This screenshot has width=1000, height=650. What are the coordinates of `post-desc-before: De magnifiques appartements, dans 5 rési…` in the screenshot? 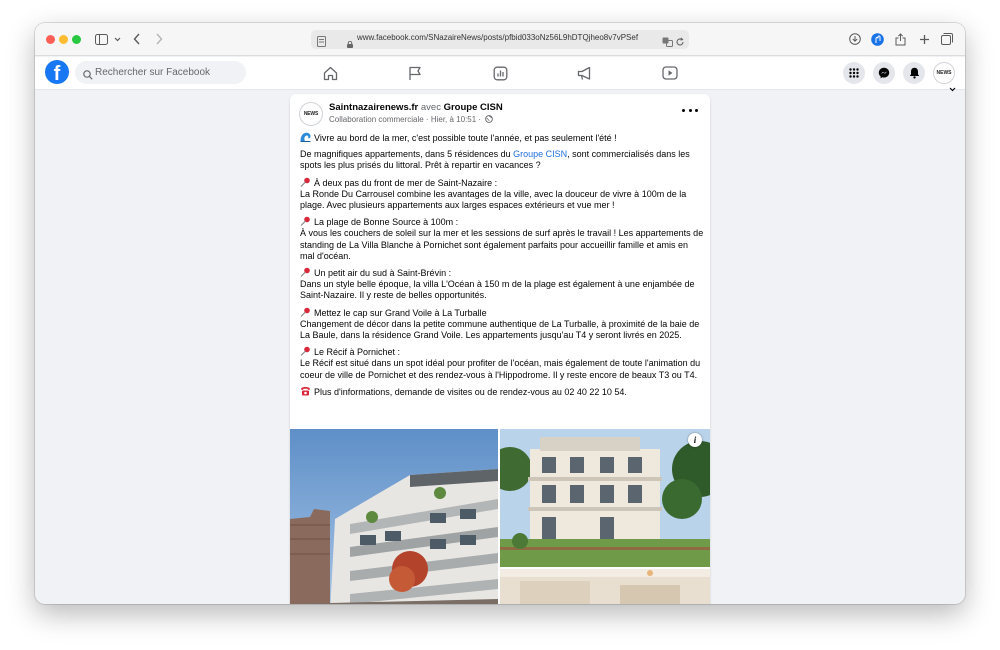 It's located at (407, 154).